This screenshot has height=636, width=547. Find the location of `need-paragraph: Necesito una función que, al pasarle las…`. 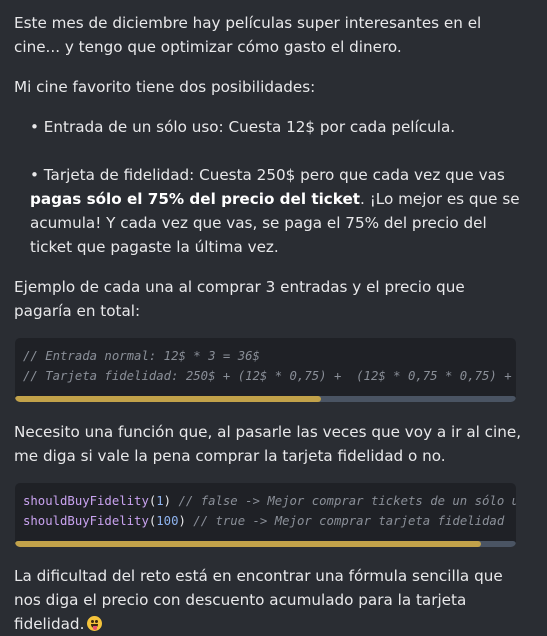

need-paragraph: Necesito una función que, al pasarle las… is located at coordinates (268, 444).